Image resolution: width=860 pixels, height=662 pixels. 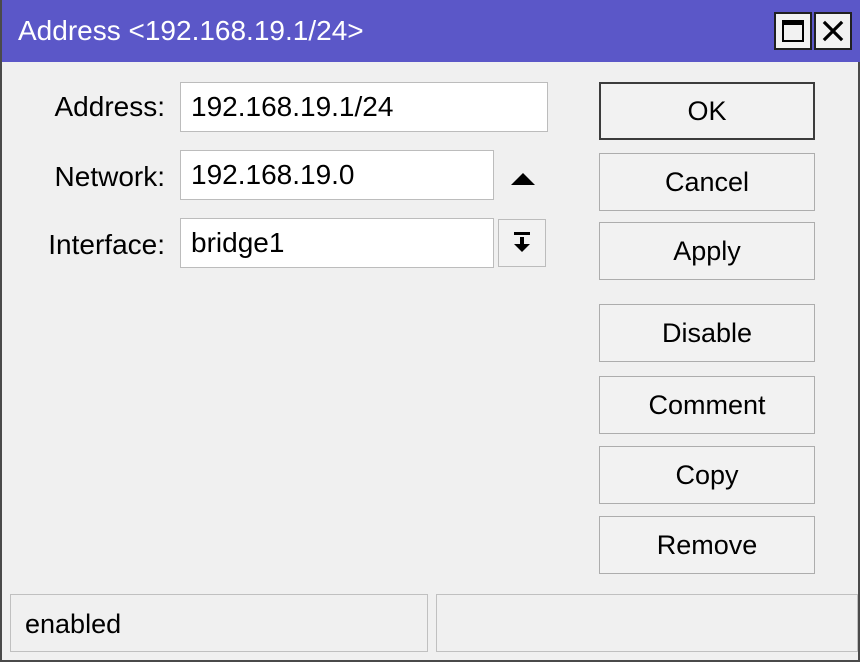 I want to click on status-bar: enabled, so click(x=430, y=627).